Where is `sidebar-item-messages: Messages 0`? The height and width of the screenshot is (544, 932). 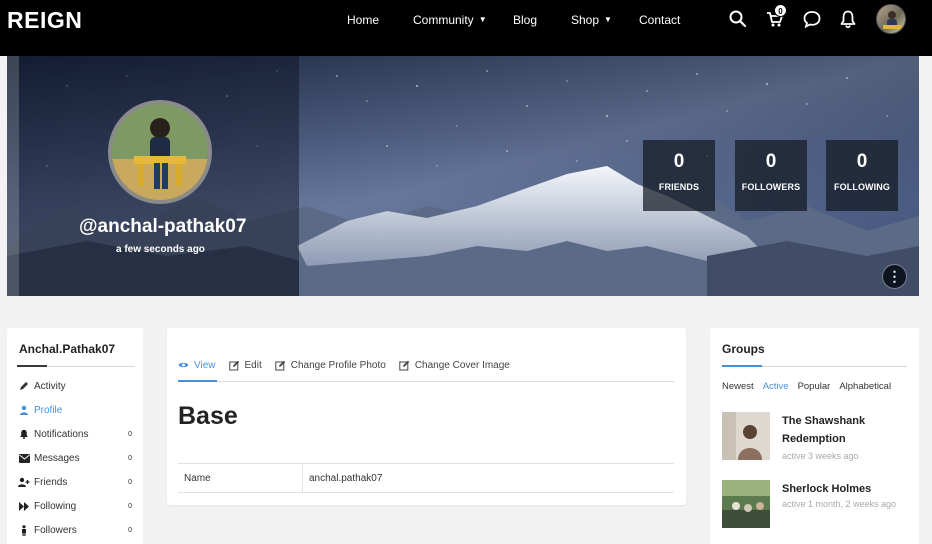 sidebar-item-messages: Messages 0 is located at coordinates (75, 458).